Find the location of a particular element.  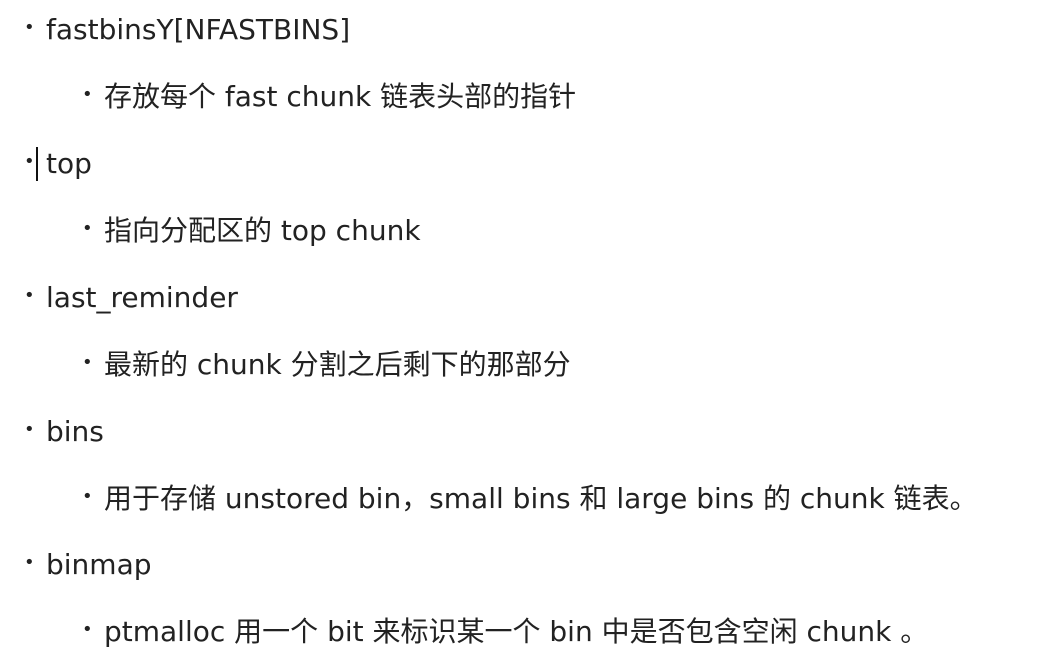

description-text: 最新的 chunk 分割之后剩下的那部分 is located at coordinates (337, 364).